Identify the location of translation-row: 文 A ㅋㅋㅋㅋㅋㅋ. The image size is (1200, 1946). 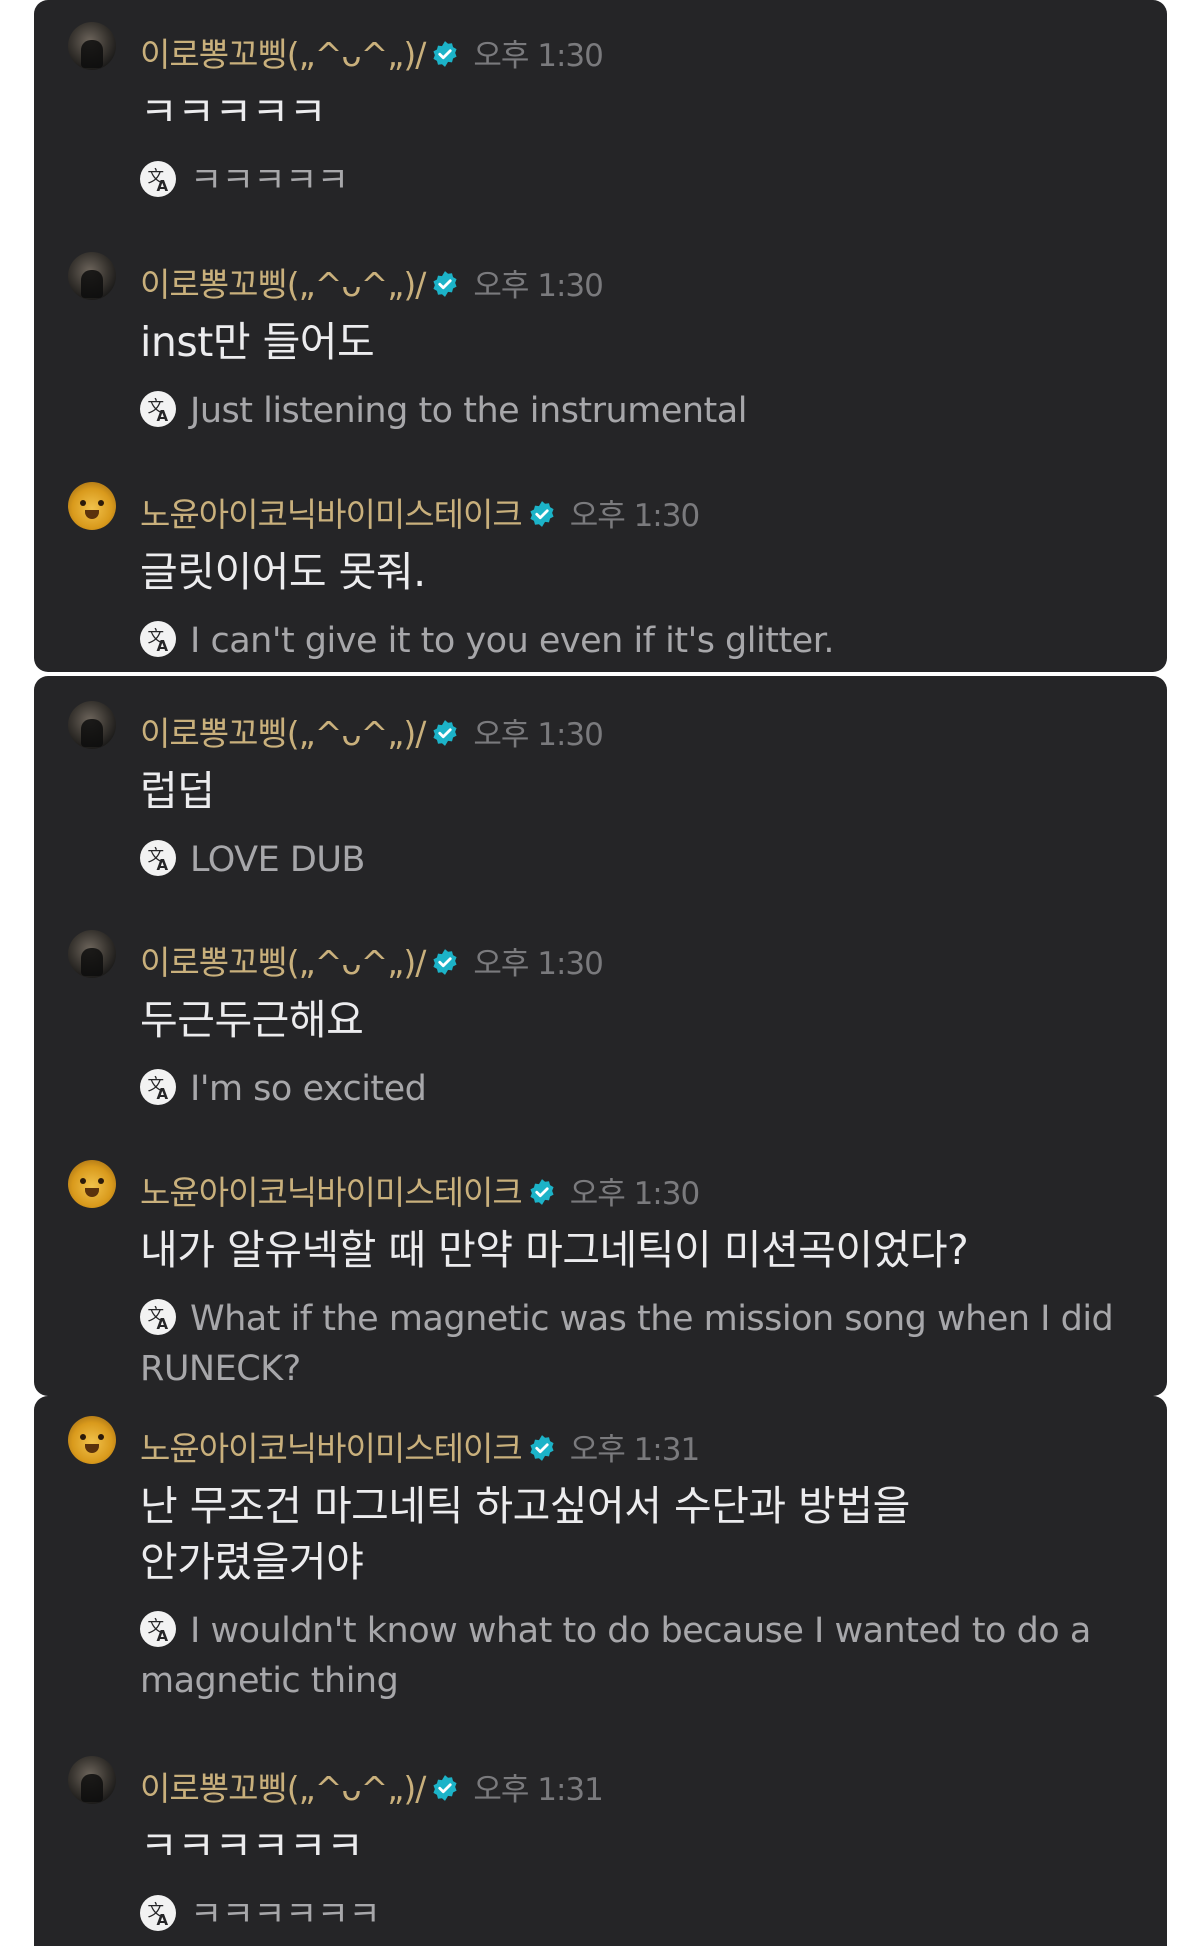
(643, 1915).